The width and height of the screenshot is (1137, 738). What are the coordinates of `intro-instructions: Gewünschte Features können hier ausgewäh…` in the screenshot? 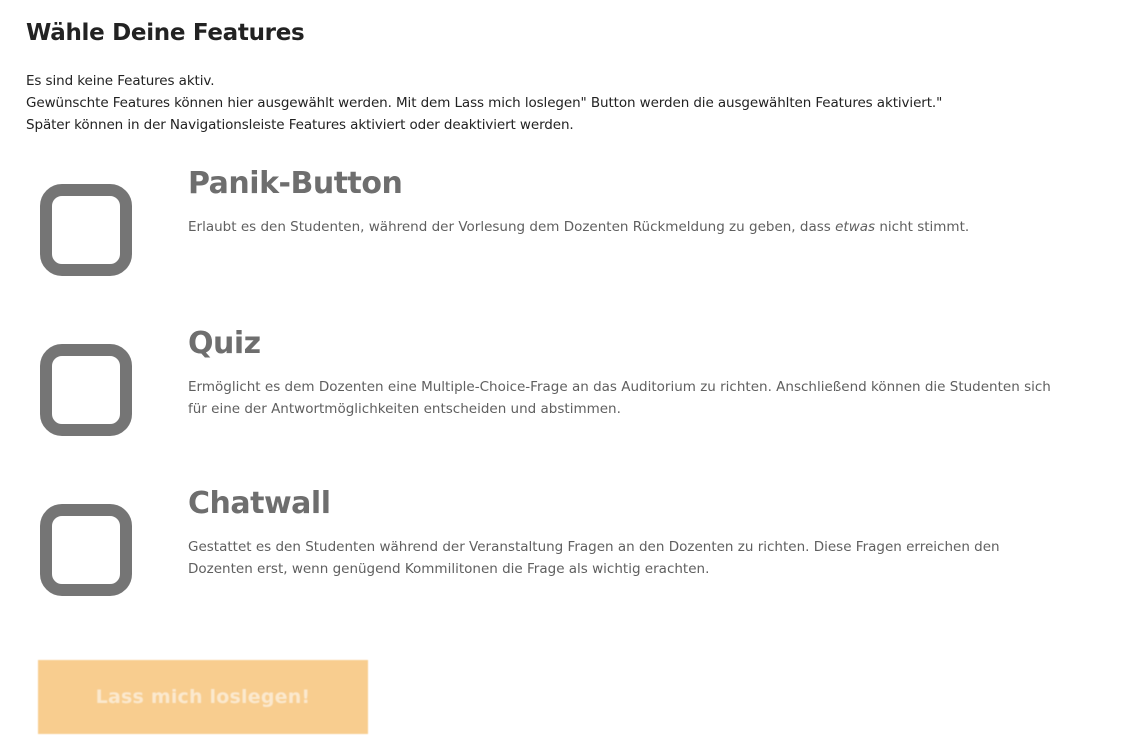 It's located at (484, 103).